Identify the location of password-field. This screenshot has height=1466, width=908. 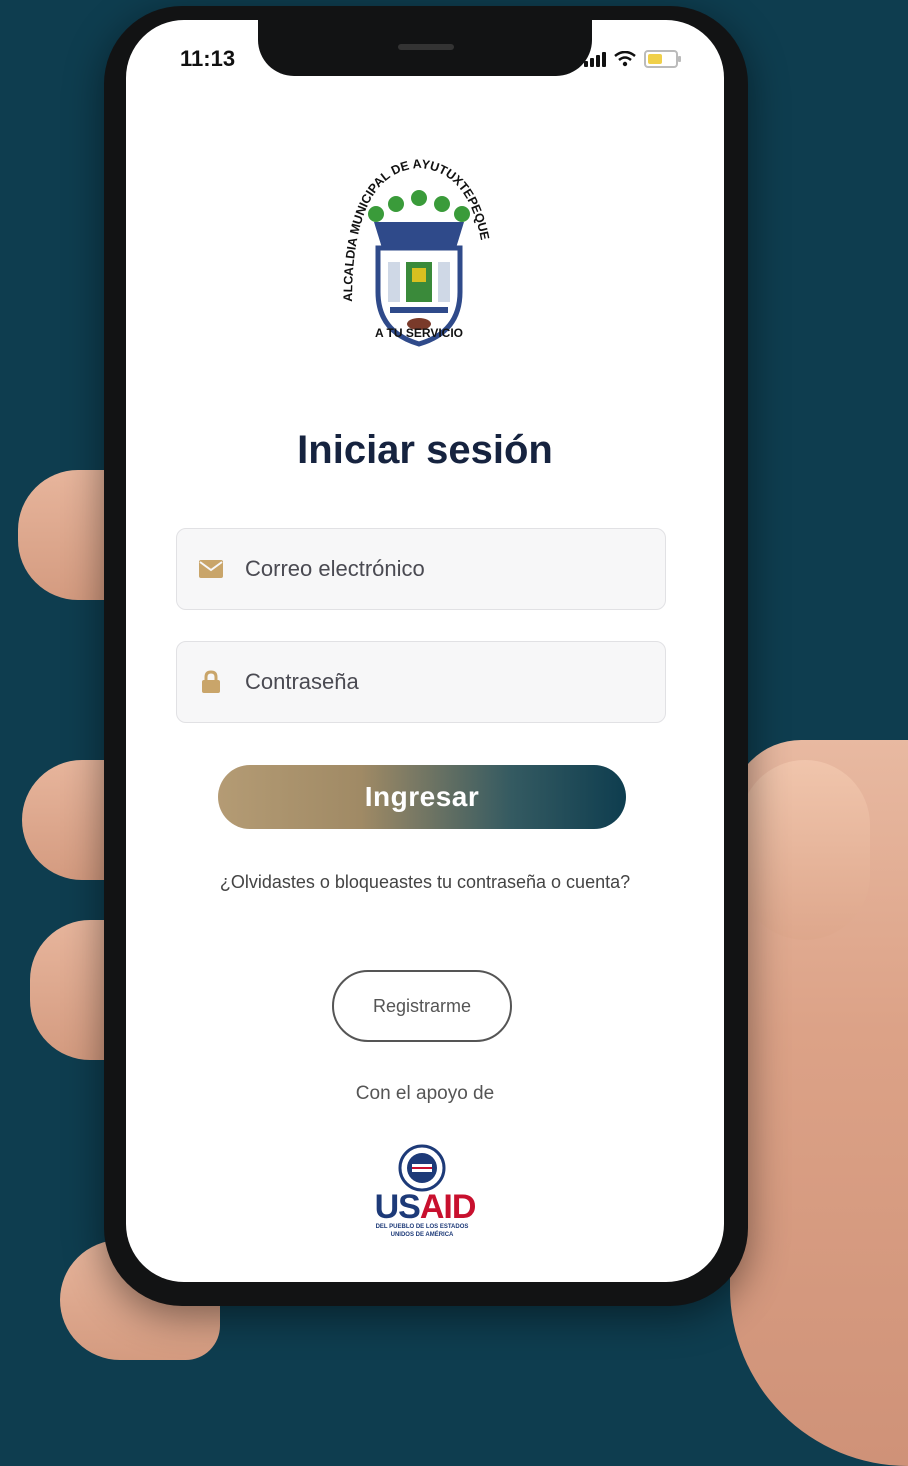
(421, 682).